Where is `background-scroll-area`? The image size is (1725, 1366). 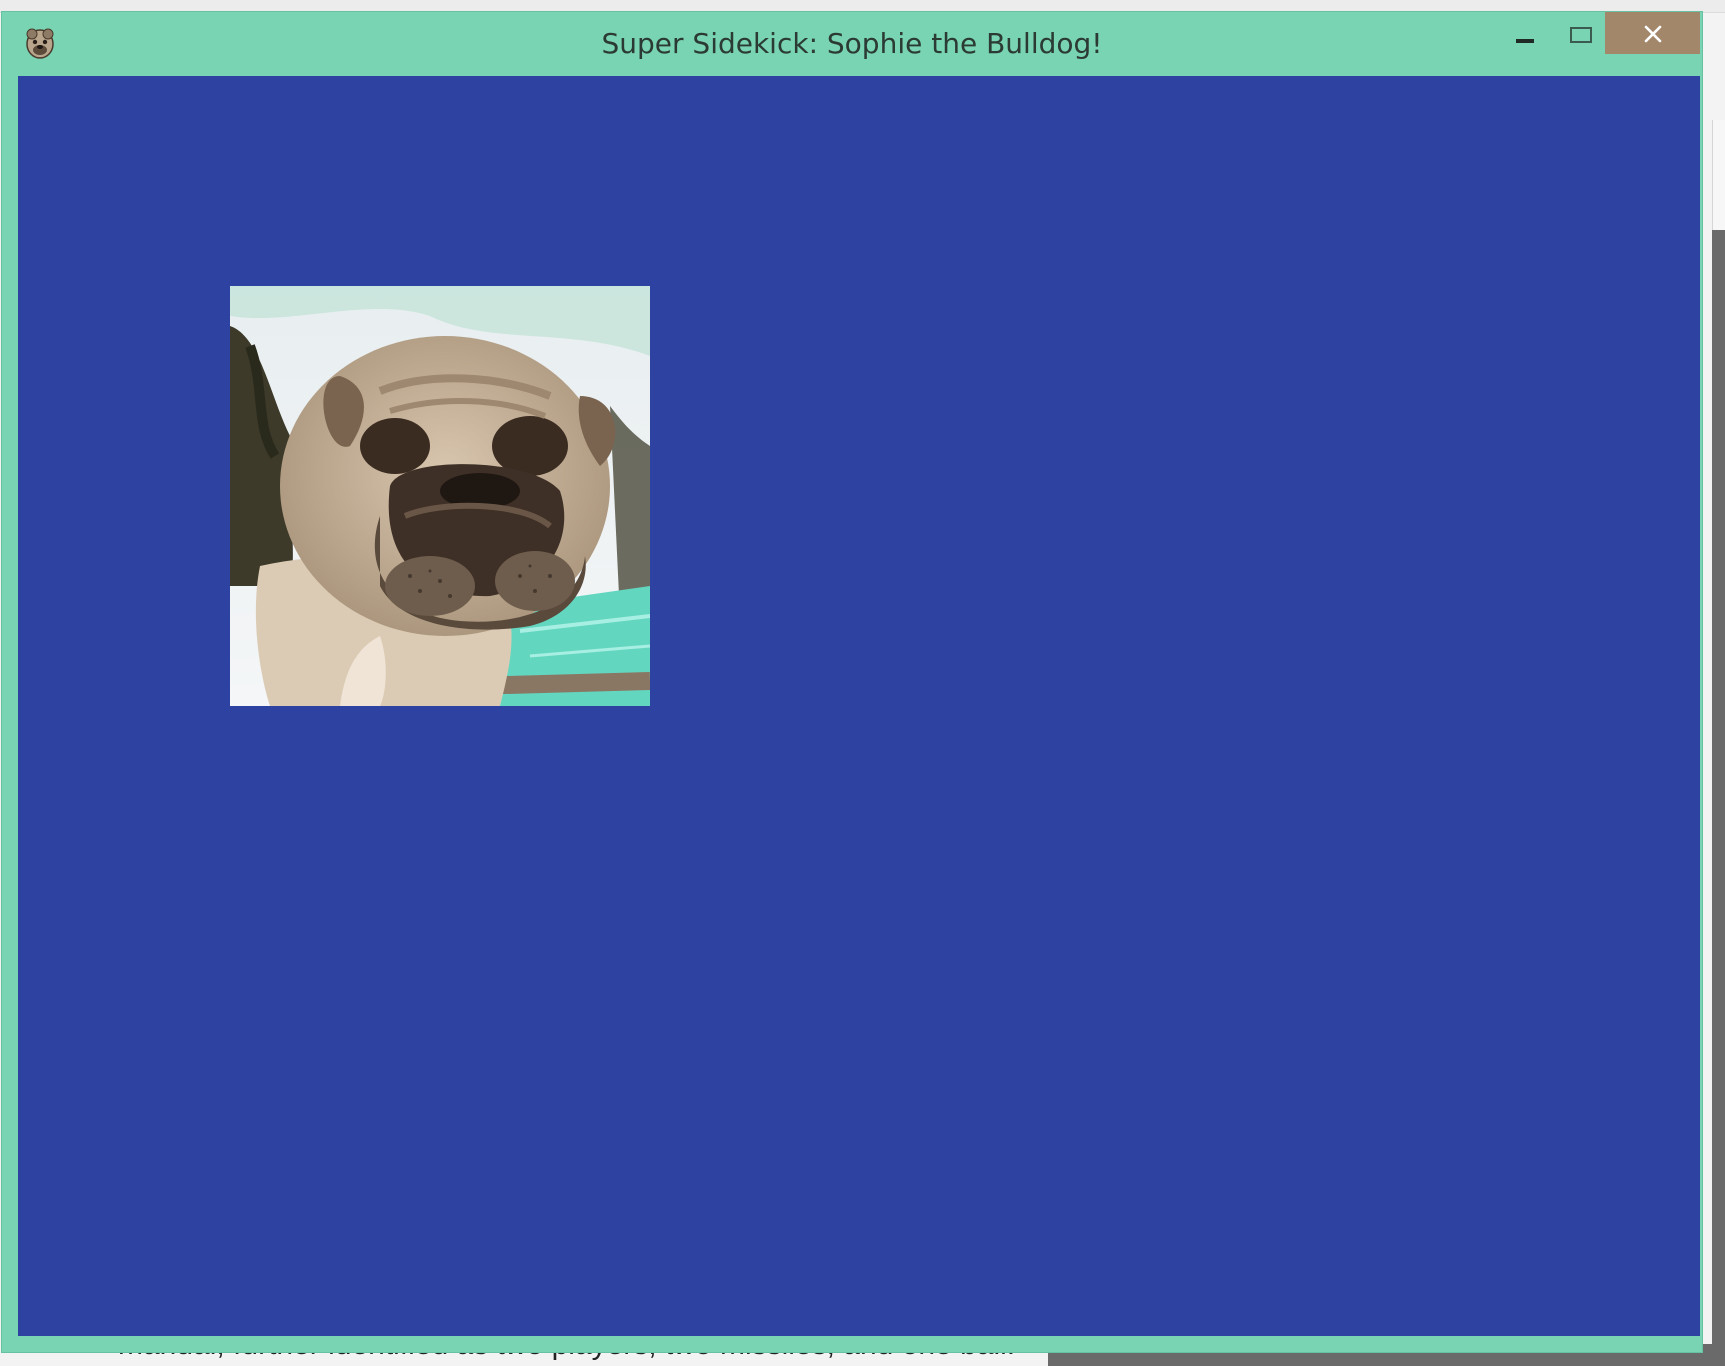 background-scroll-area is located at coordinates (1718, 798).